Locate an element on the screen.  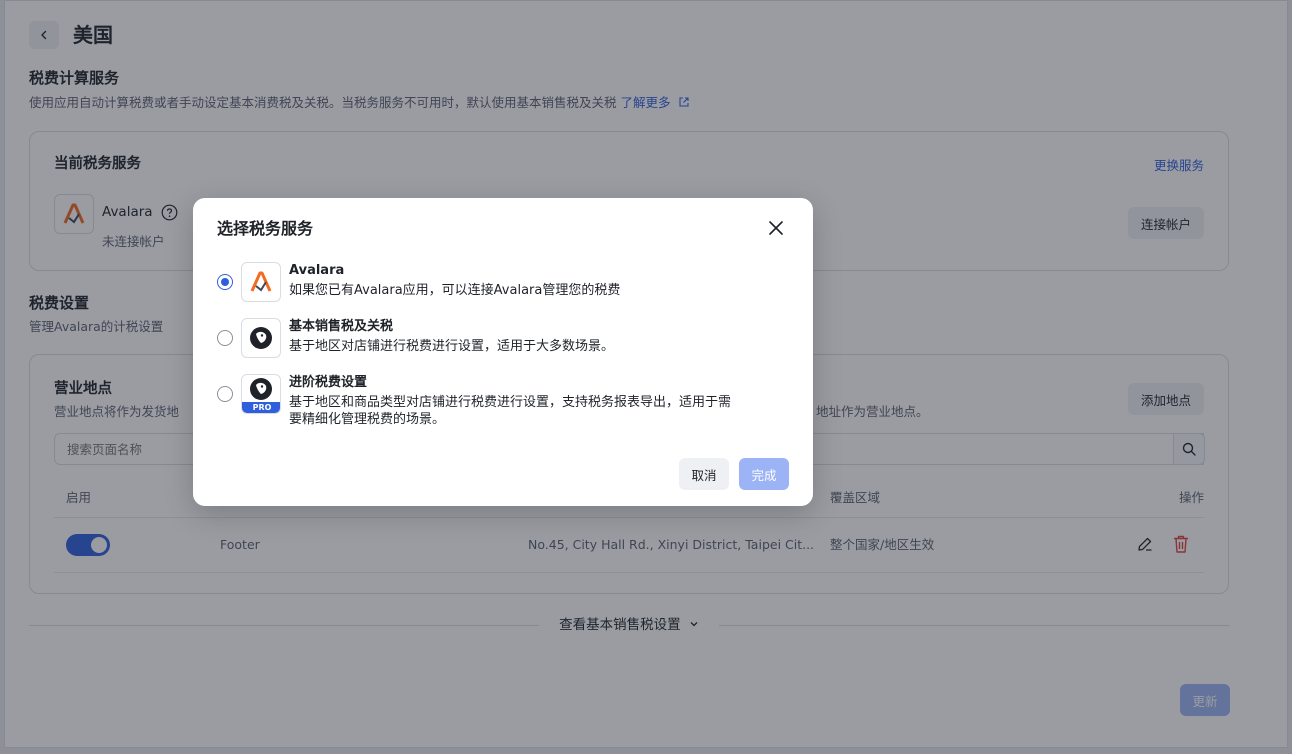
cancel-button: 取消 is located at coordinates (704, 474).